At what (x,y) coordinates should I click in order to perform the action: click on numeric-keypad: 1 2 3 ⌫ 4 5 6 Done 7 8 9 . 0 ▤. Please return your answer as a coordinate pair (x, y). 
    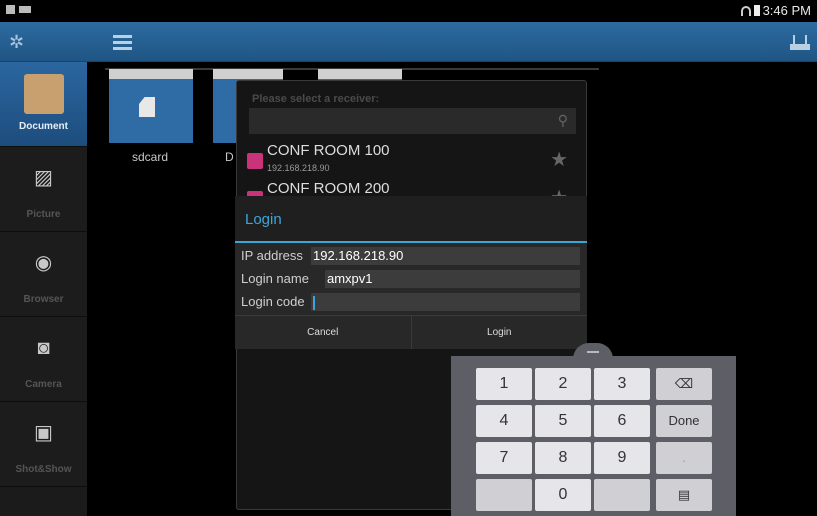
    Looking at the image, I should click on (593, 436).